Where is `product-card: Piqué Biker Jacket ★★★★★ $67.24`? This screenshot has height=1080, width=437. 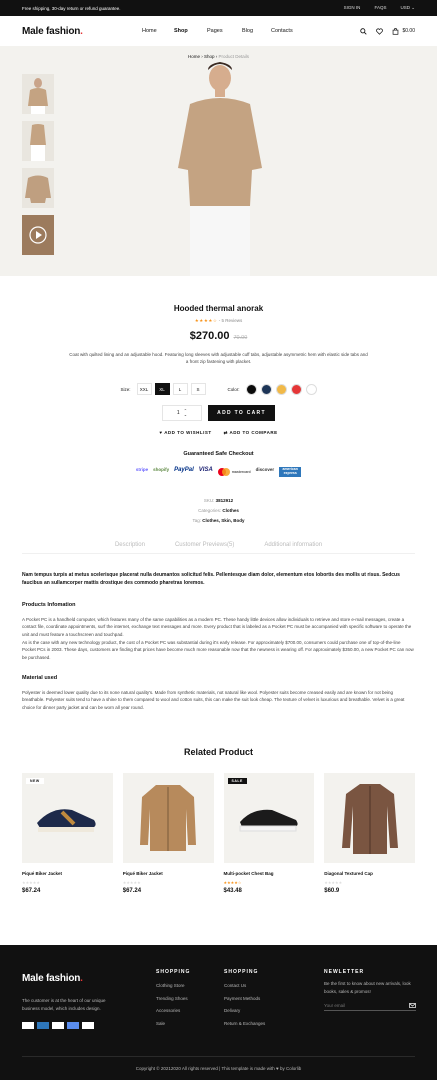 product-card: Piqué Biker Jacket ★★★★★ $67.24 is located at coordinates (168, 833).